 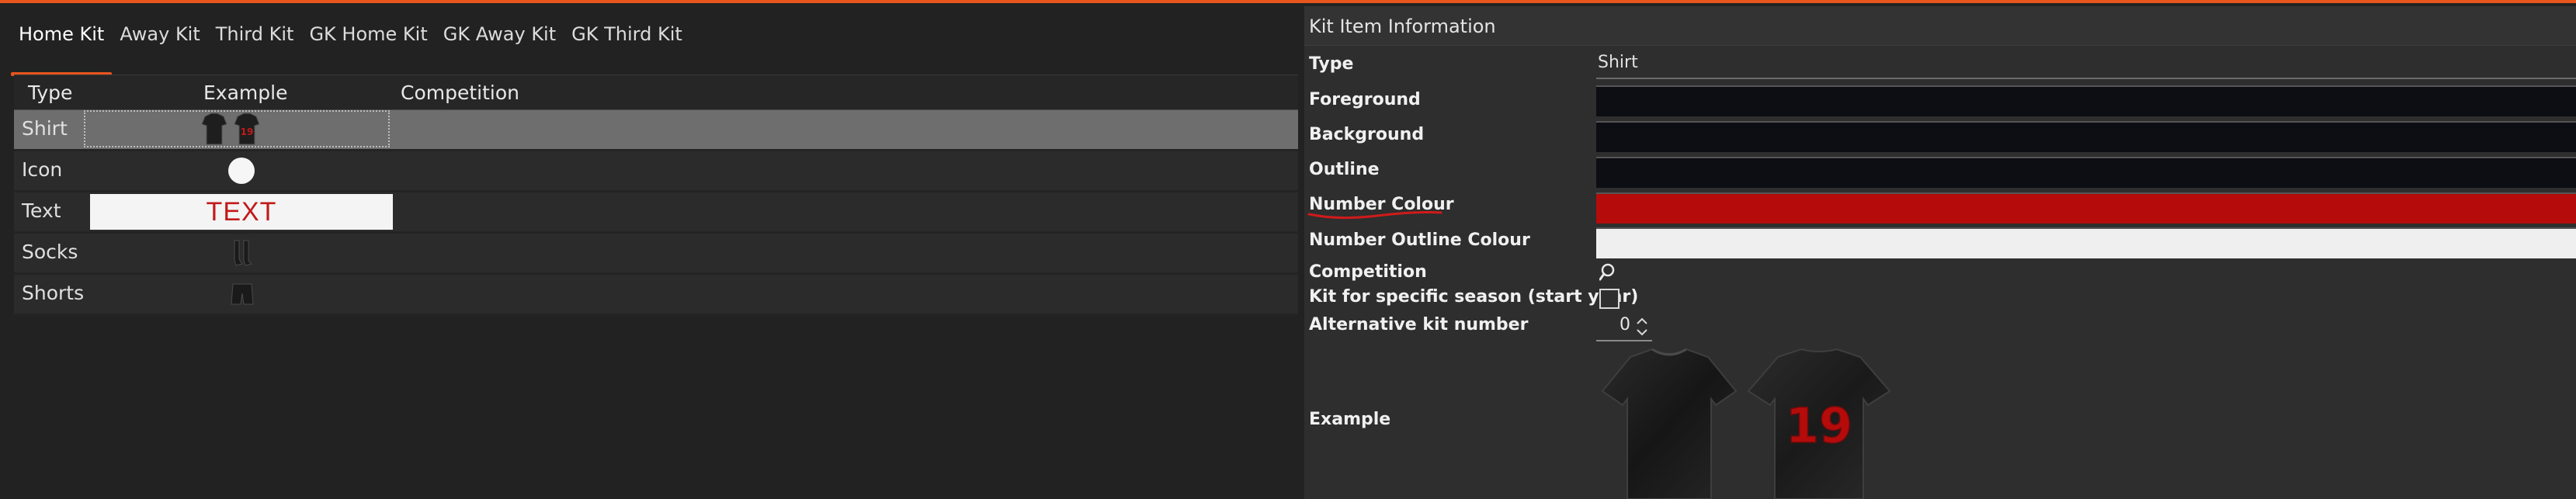 I want to click on outline-colour-picker, so click(x=2086, y=172).